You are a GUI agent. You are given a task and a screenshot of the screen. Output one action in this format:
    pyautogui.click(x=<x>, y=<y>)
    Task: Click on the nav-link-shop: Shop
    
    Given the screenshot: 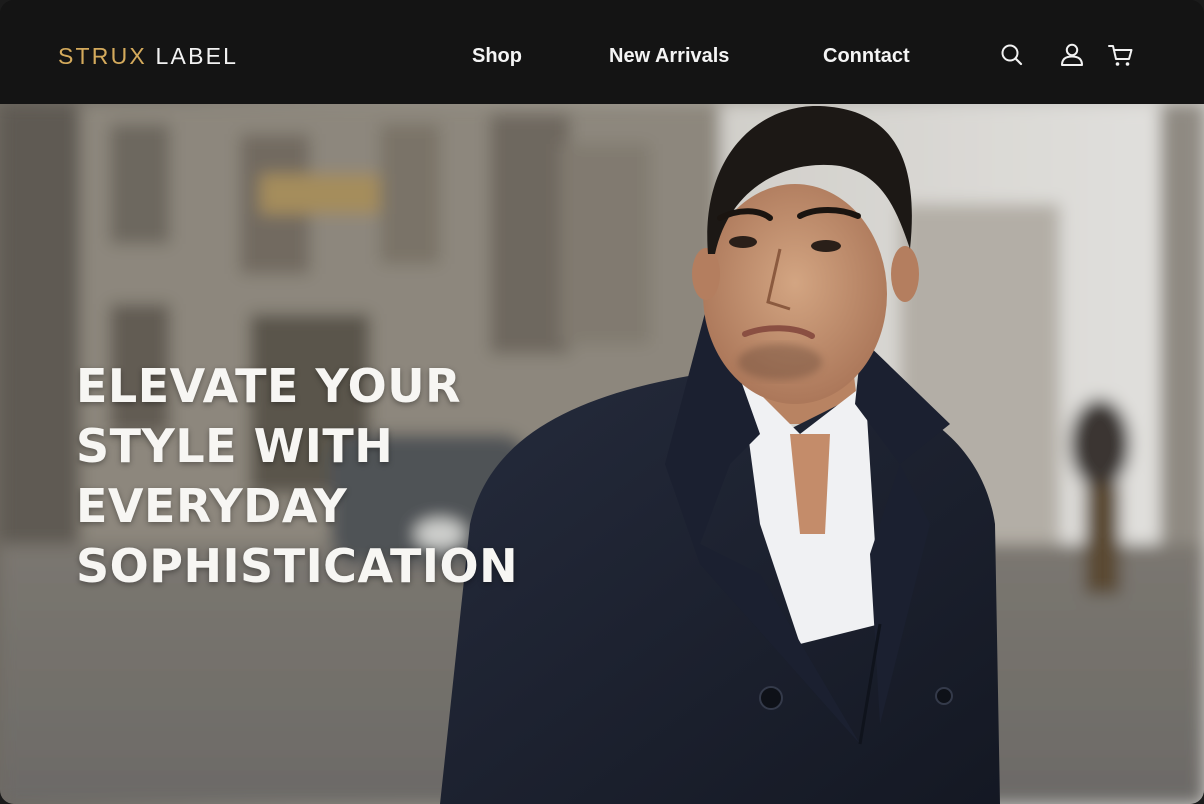 What is the action you would take?
    pyautogui.click(x=497, y=56)
    